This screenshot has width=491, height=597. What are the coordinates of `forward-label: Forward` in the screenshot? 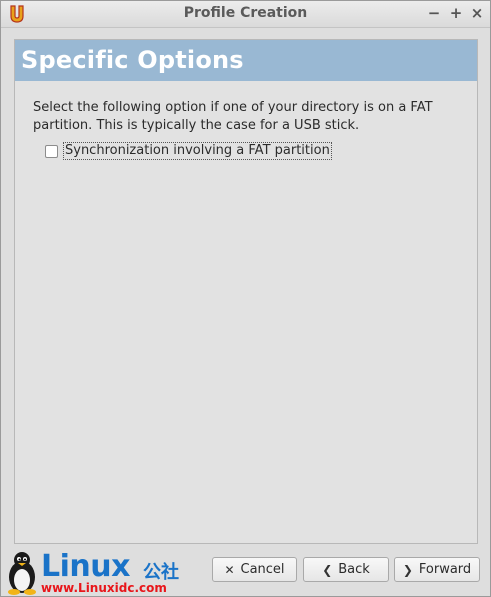 It's located at (445, 569).